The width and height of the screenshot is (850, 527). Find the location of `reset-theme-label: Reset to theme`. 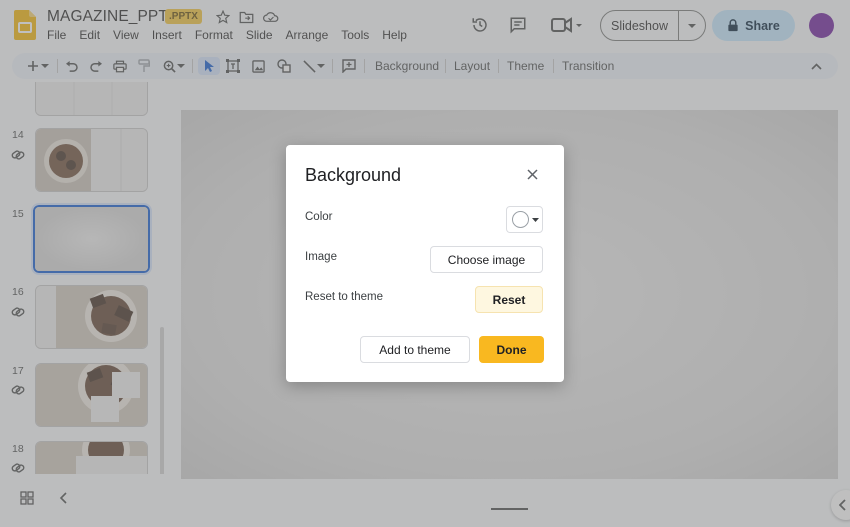

reset-theme-label: Reset to theme is located at coordinates (344, 297).